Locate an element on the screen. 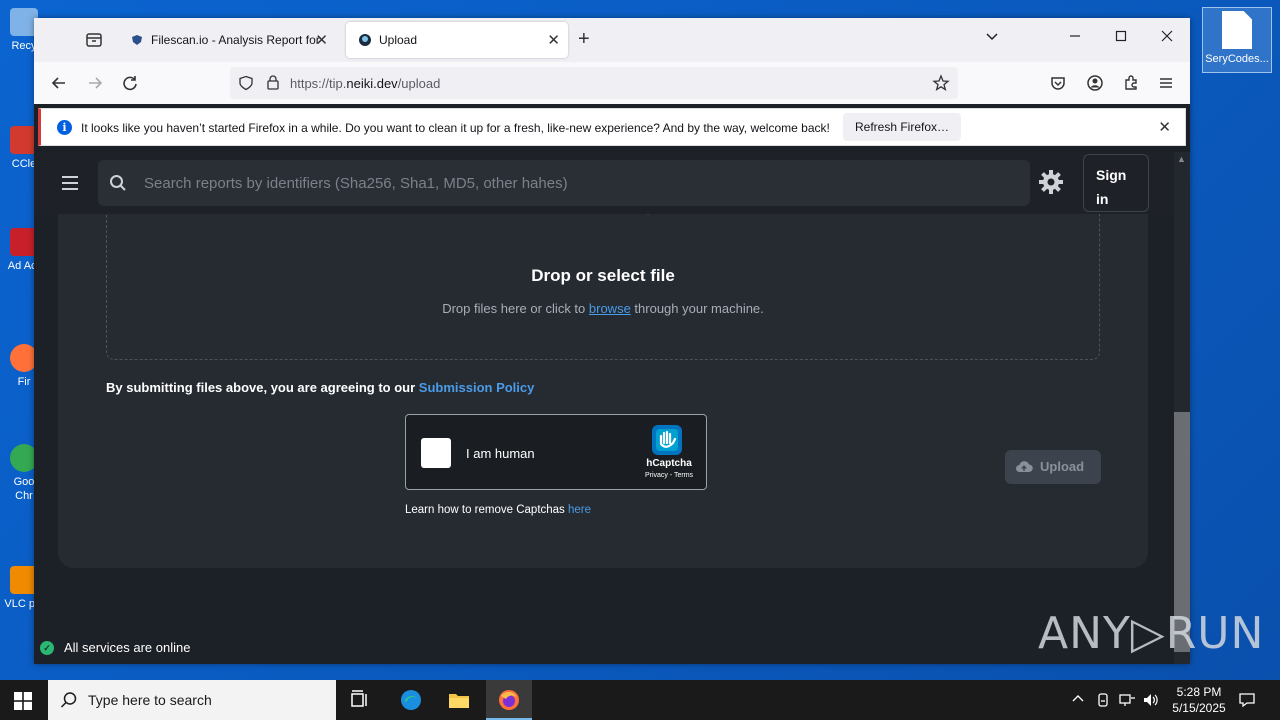 This screenshot has width=1280, height=720. menu-icon is located at coordinates (1166, 83).